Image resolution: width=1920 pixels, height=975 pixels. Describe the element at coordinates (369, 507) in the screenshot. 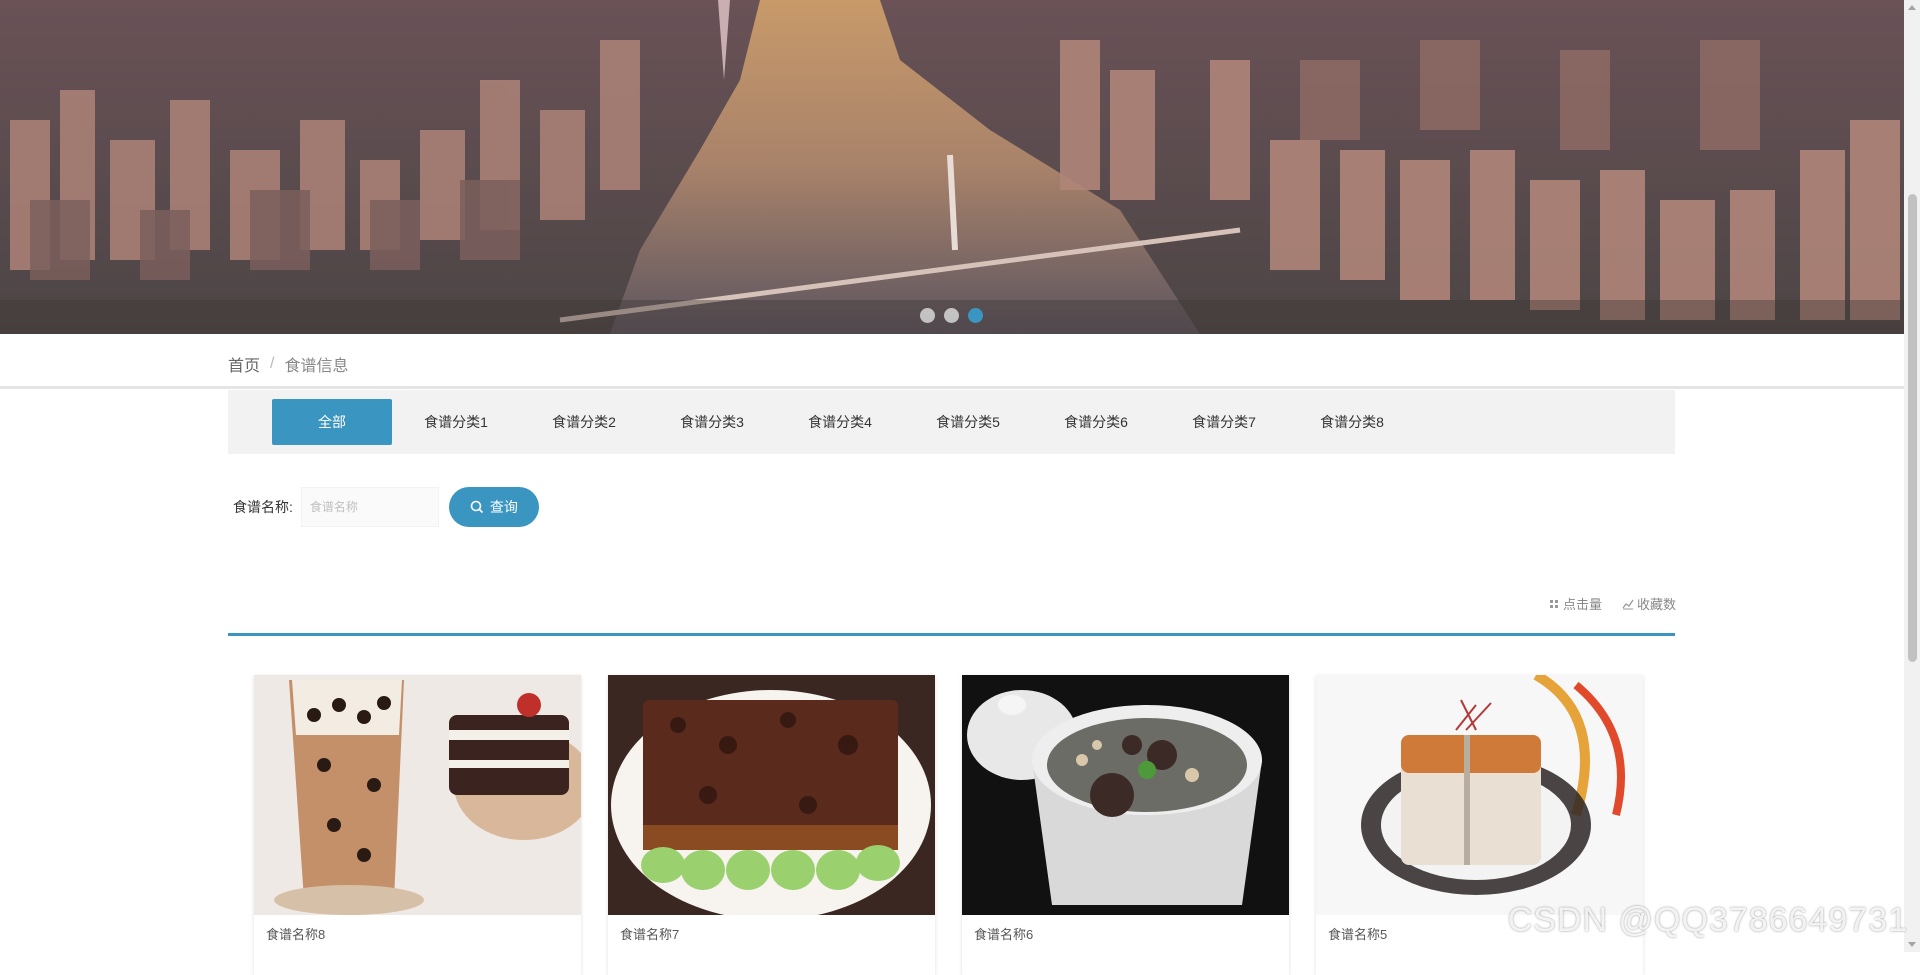

I see `recipe-name-input` at that location.